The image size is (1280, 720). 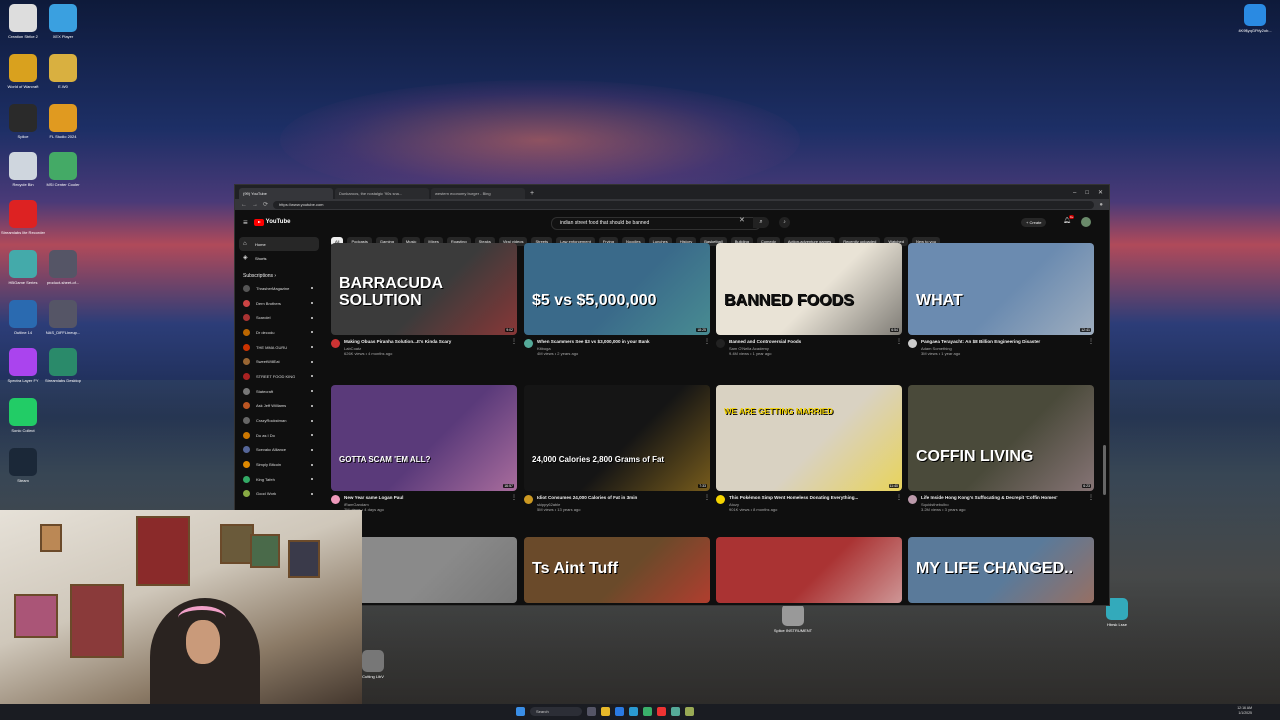 What do you see at coordinates (279, 391) in the screenshot?
I see `subscription-item: Statecraft` at bounding box center [279, 391].